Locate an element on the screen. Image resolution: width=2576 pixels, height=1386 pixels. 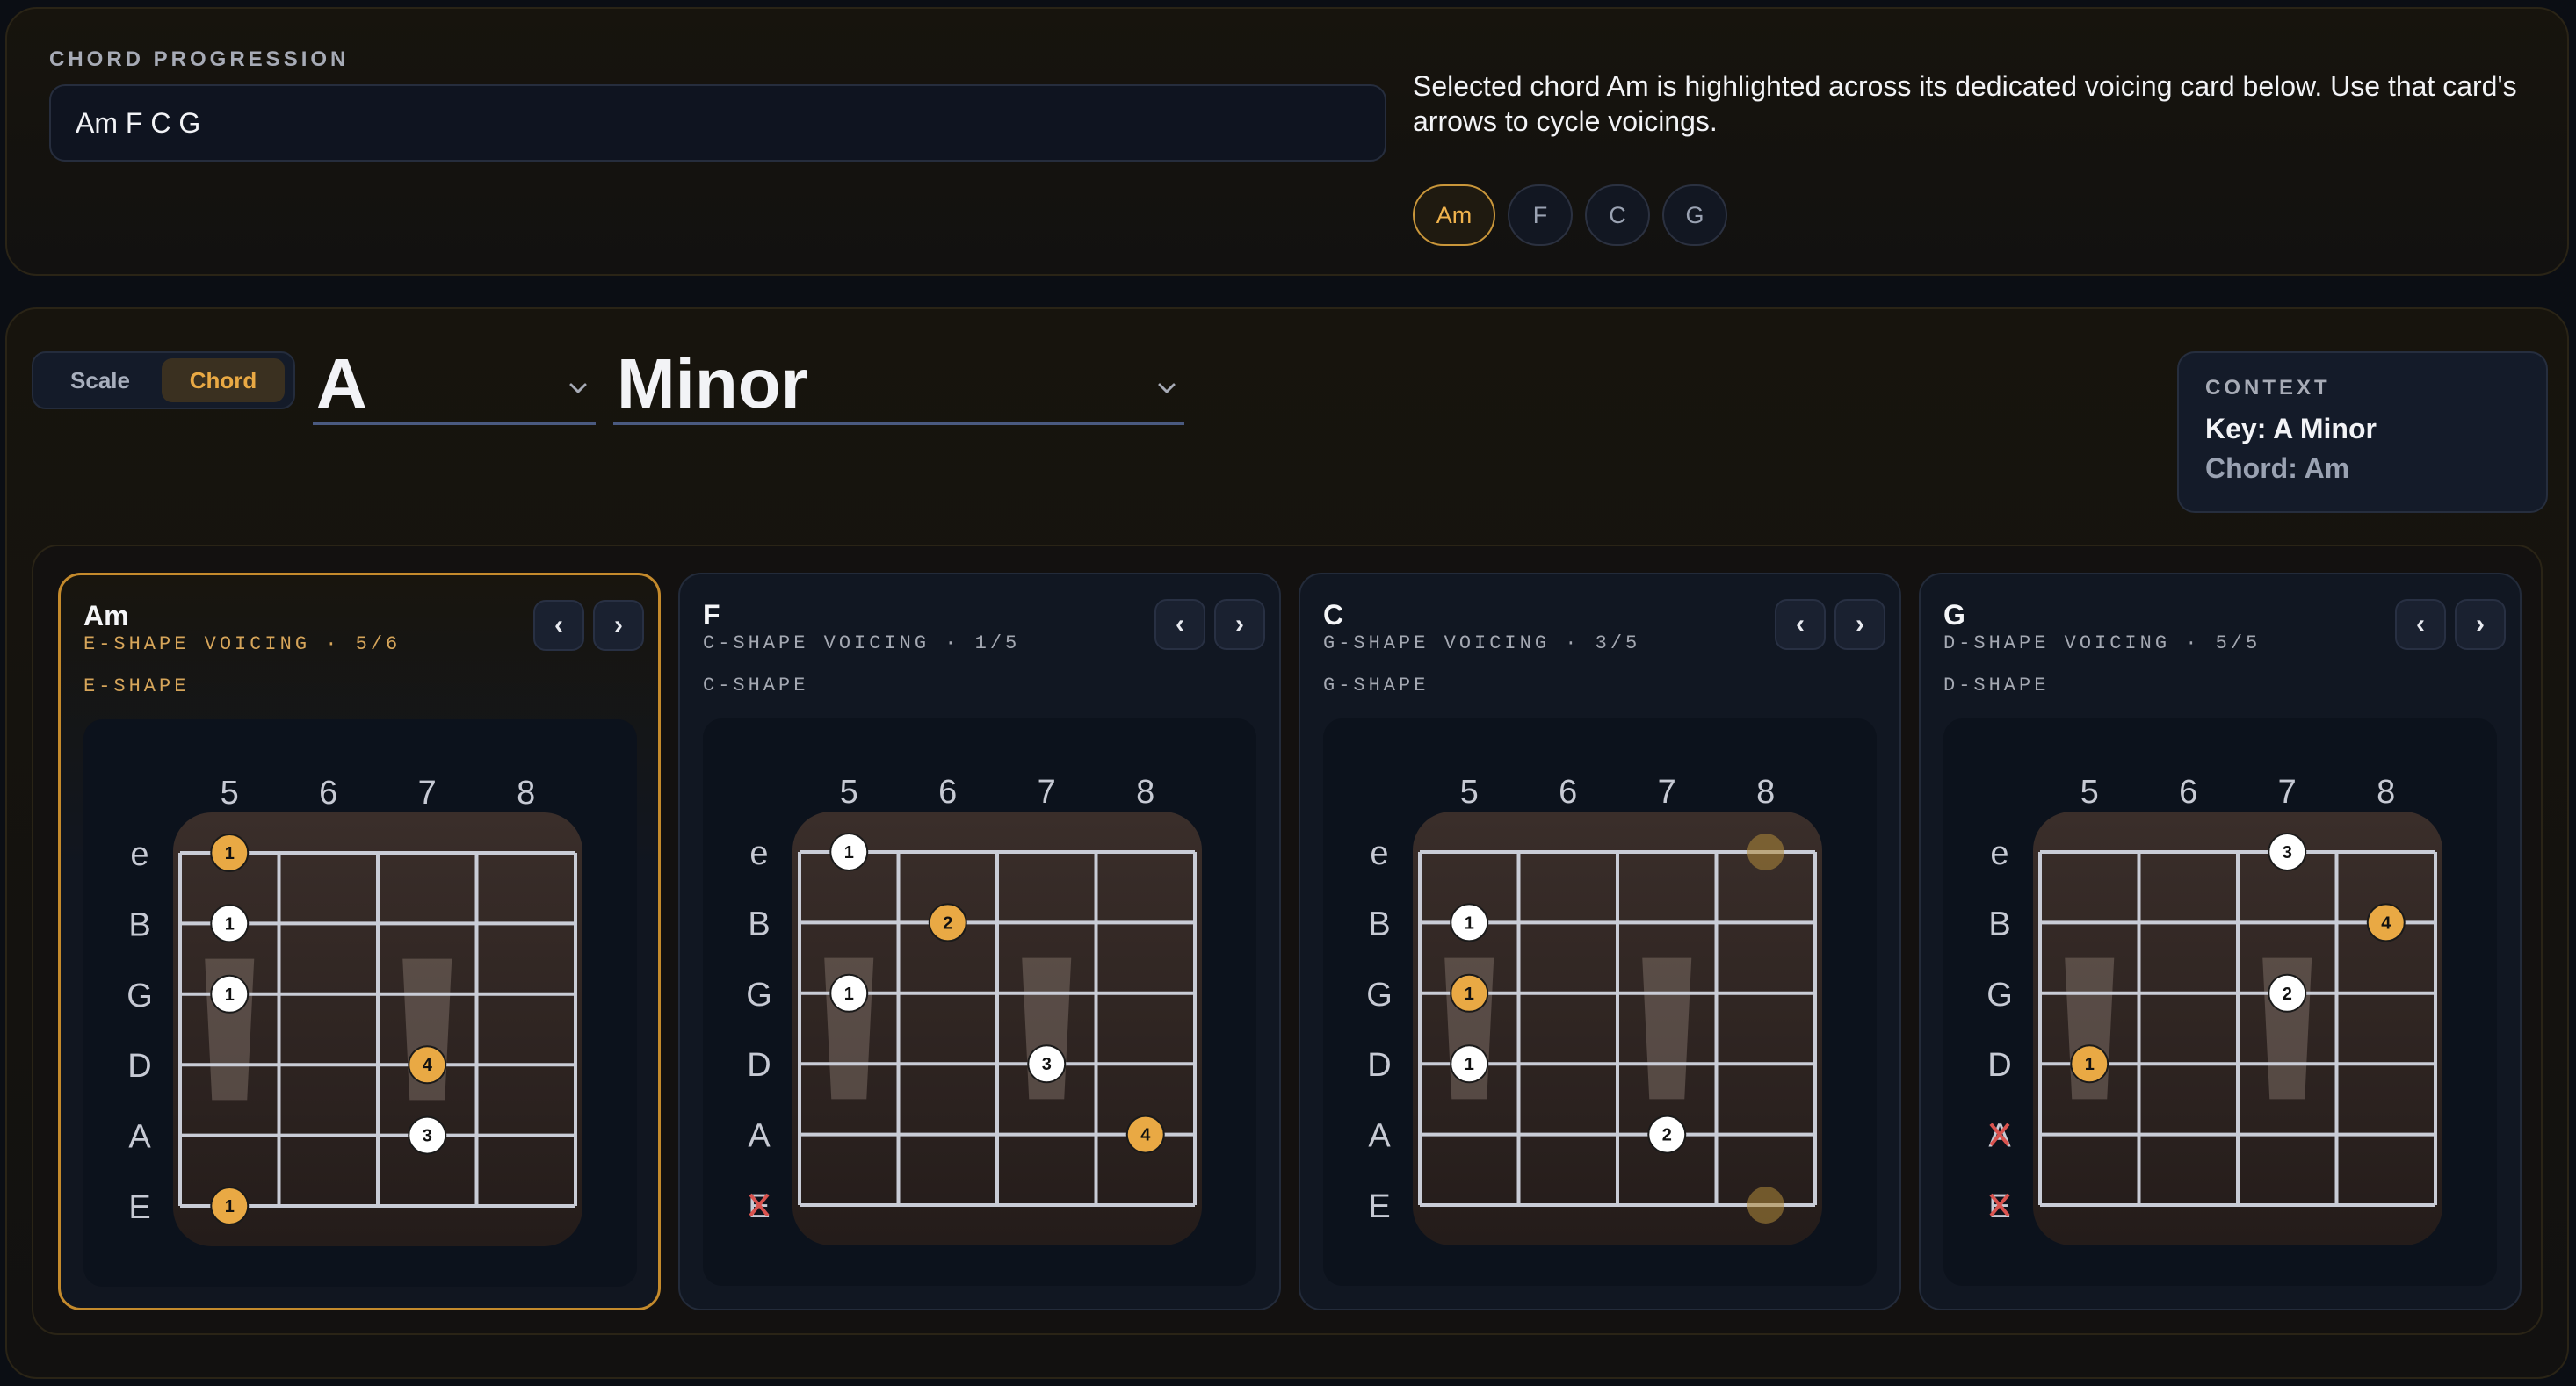
chord-chip-c: C is located at coordinates (1617, 215).